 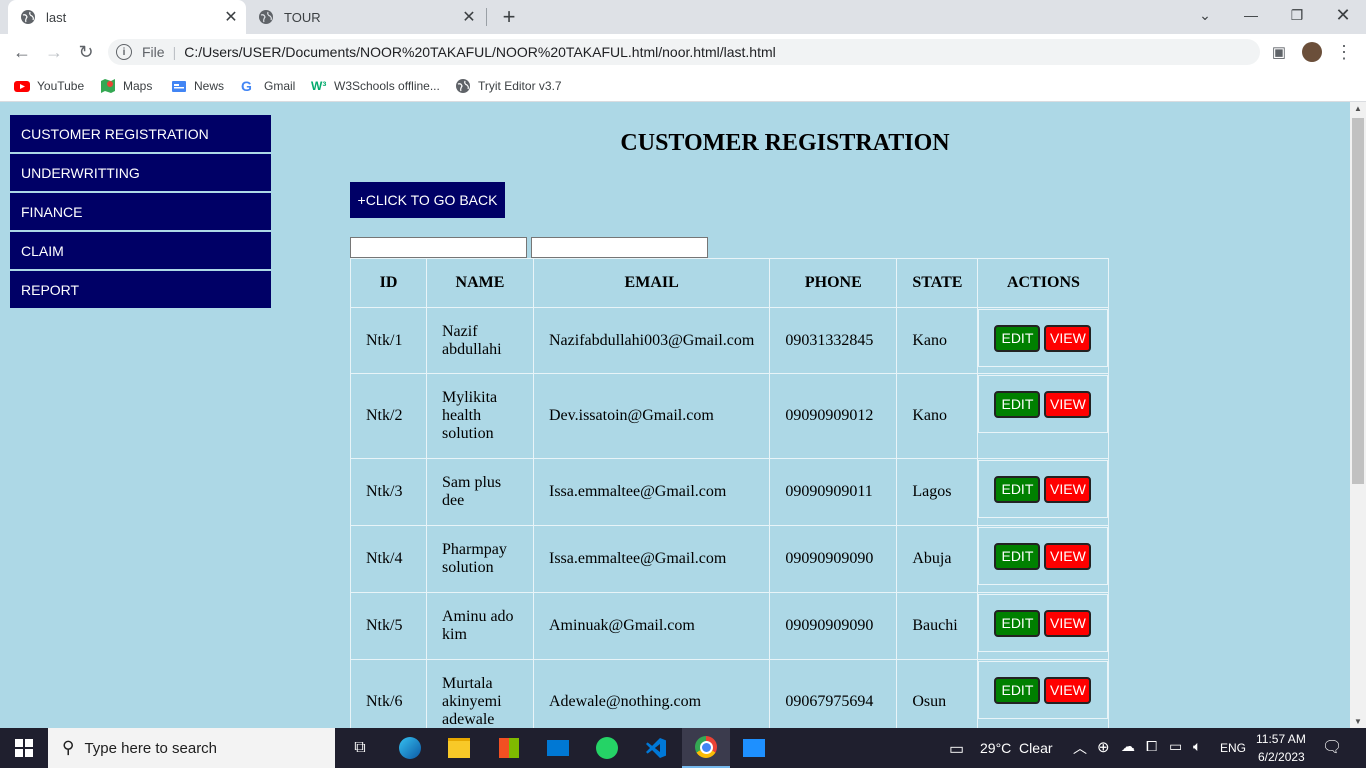 I want to click on bookmark-news: News, so click(x=197, y=86).